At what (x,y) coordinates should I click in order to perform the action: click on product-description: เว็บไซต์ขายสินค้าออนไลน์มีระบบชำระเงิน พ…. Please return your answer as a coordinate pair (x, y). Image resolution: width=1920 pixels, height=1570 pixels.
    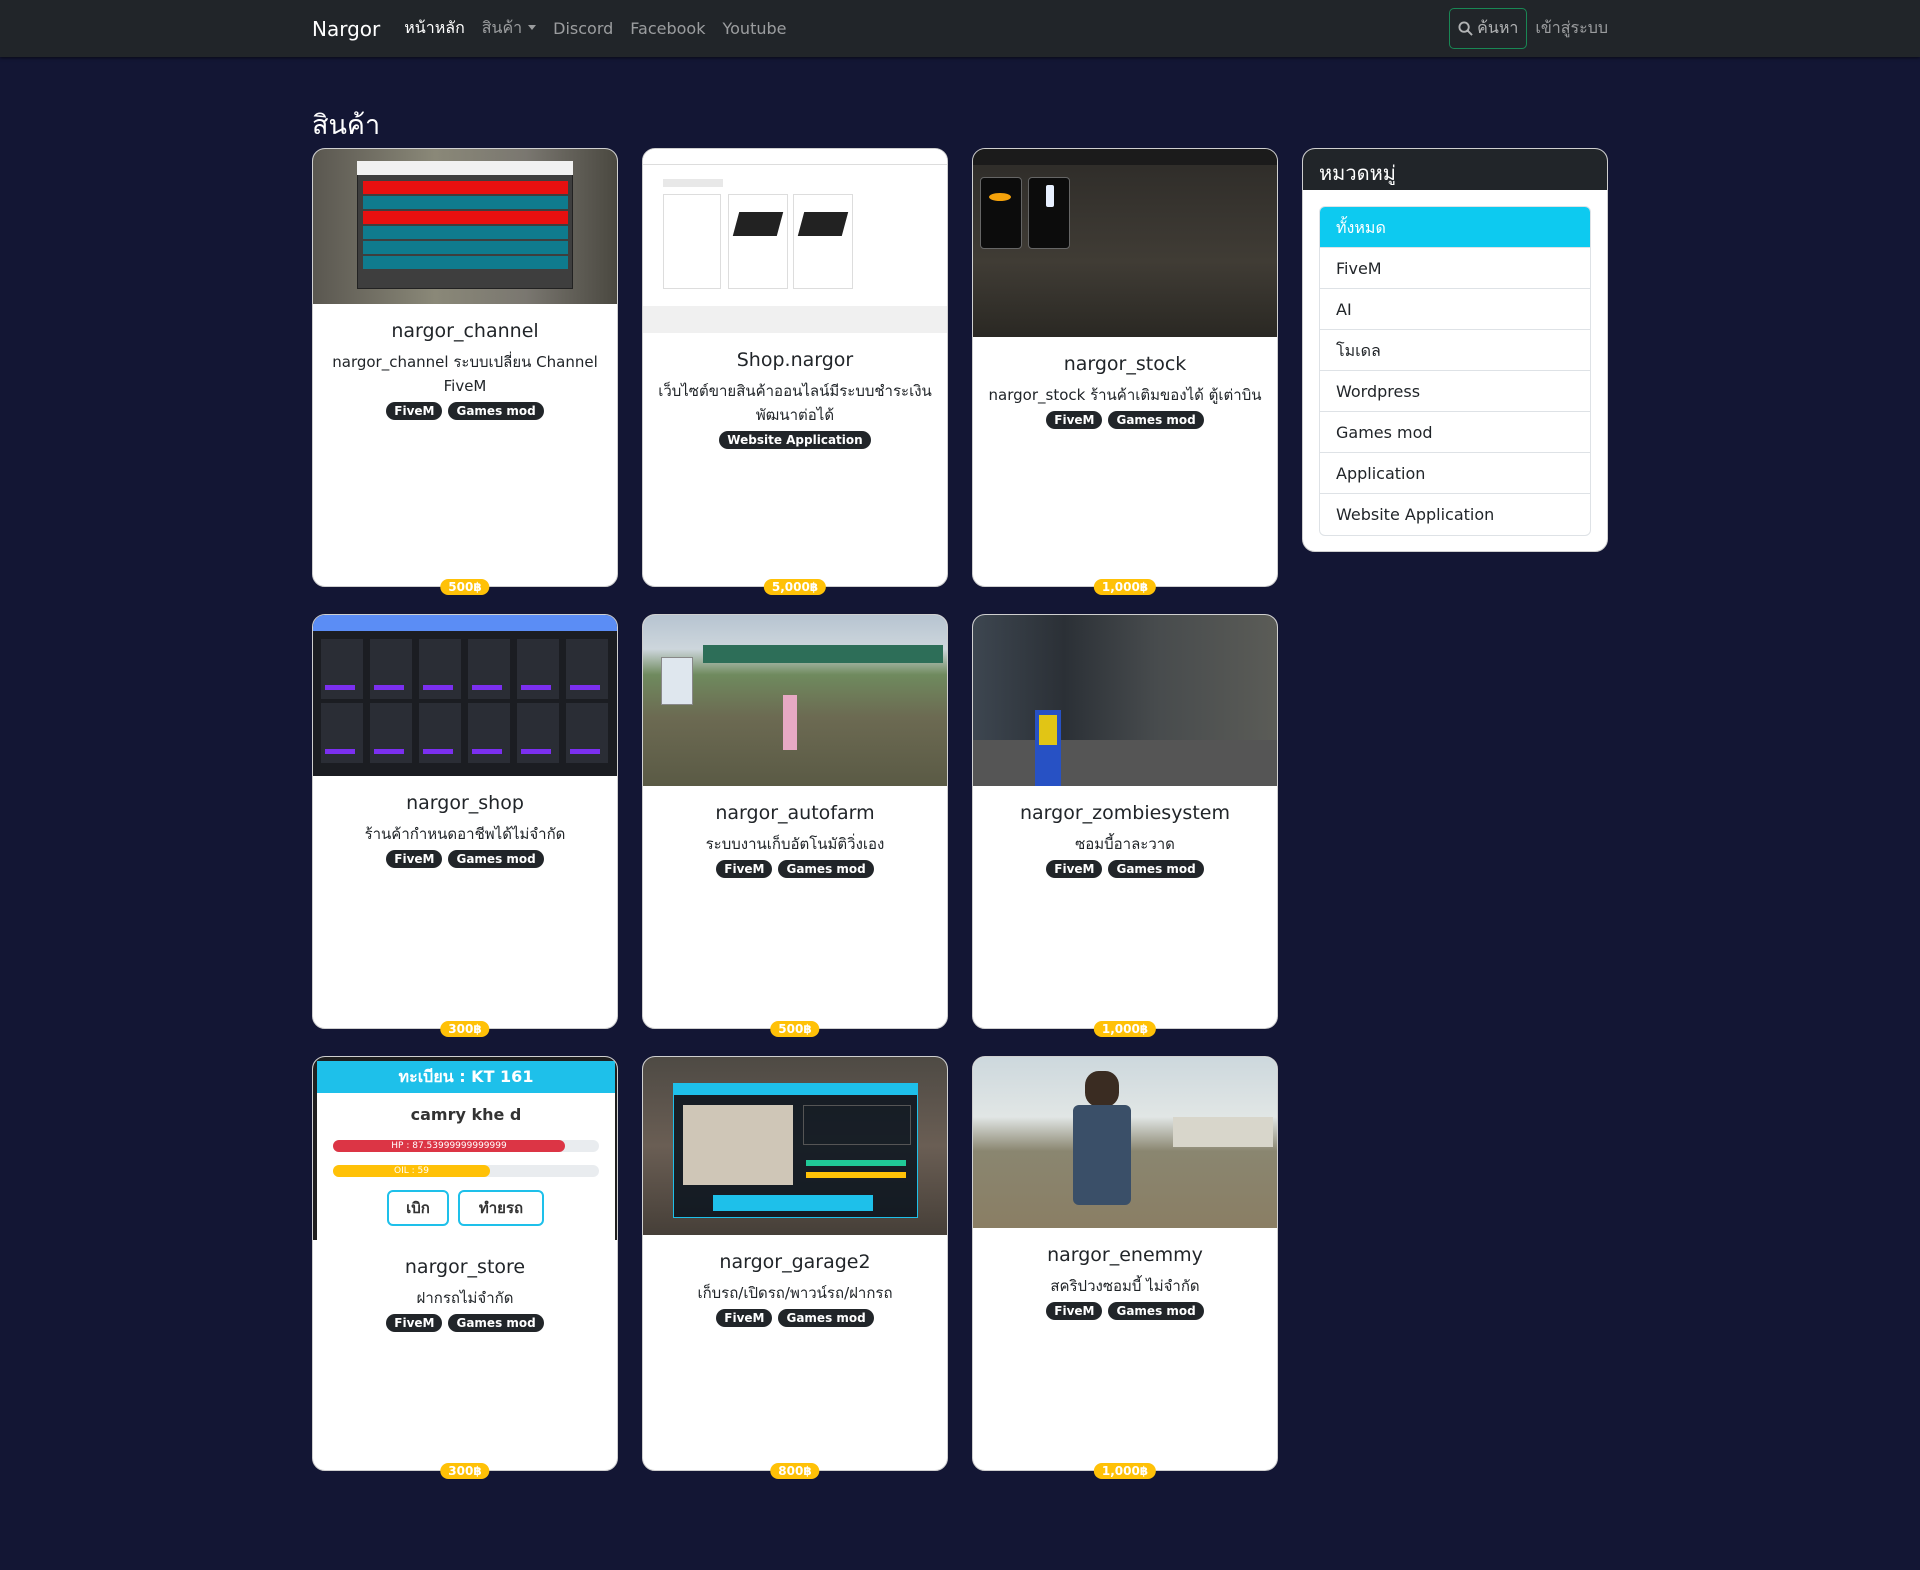
    Looking at the image, I should click on (795, 403).